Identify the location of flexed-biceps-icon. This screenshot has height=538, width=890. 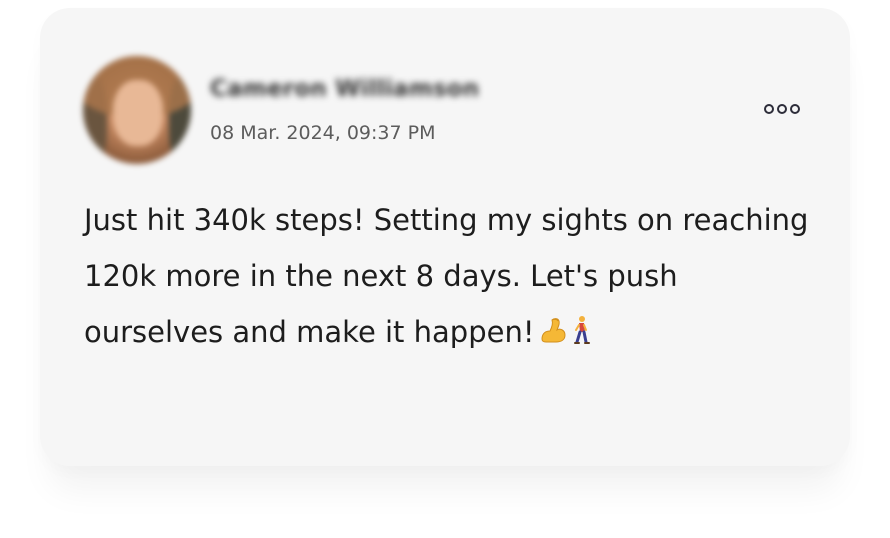
(553, 335).